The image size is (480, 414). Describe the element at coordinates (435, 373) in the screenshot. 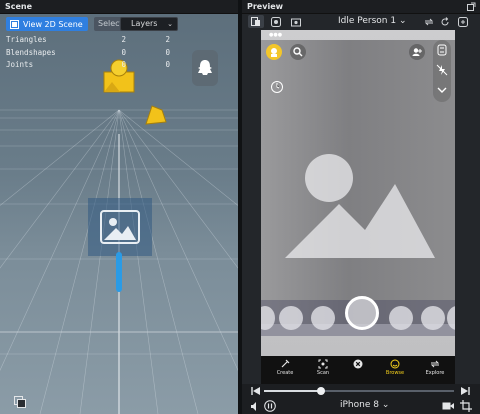

I see `nav-explore-label: Explore` at that location.